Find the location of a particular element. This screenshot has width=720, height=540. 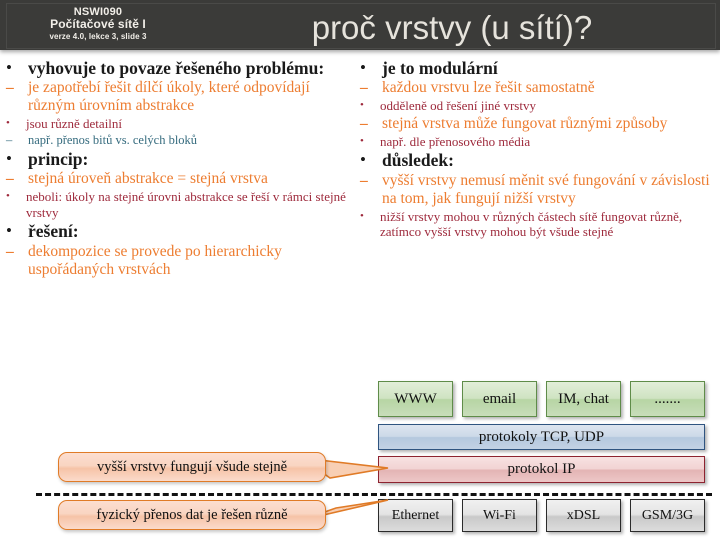

bullet-text: vyhovuje to povaze řešeného problému: is located at coordinates (176, 68).